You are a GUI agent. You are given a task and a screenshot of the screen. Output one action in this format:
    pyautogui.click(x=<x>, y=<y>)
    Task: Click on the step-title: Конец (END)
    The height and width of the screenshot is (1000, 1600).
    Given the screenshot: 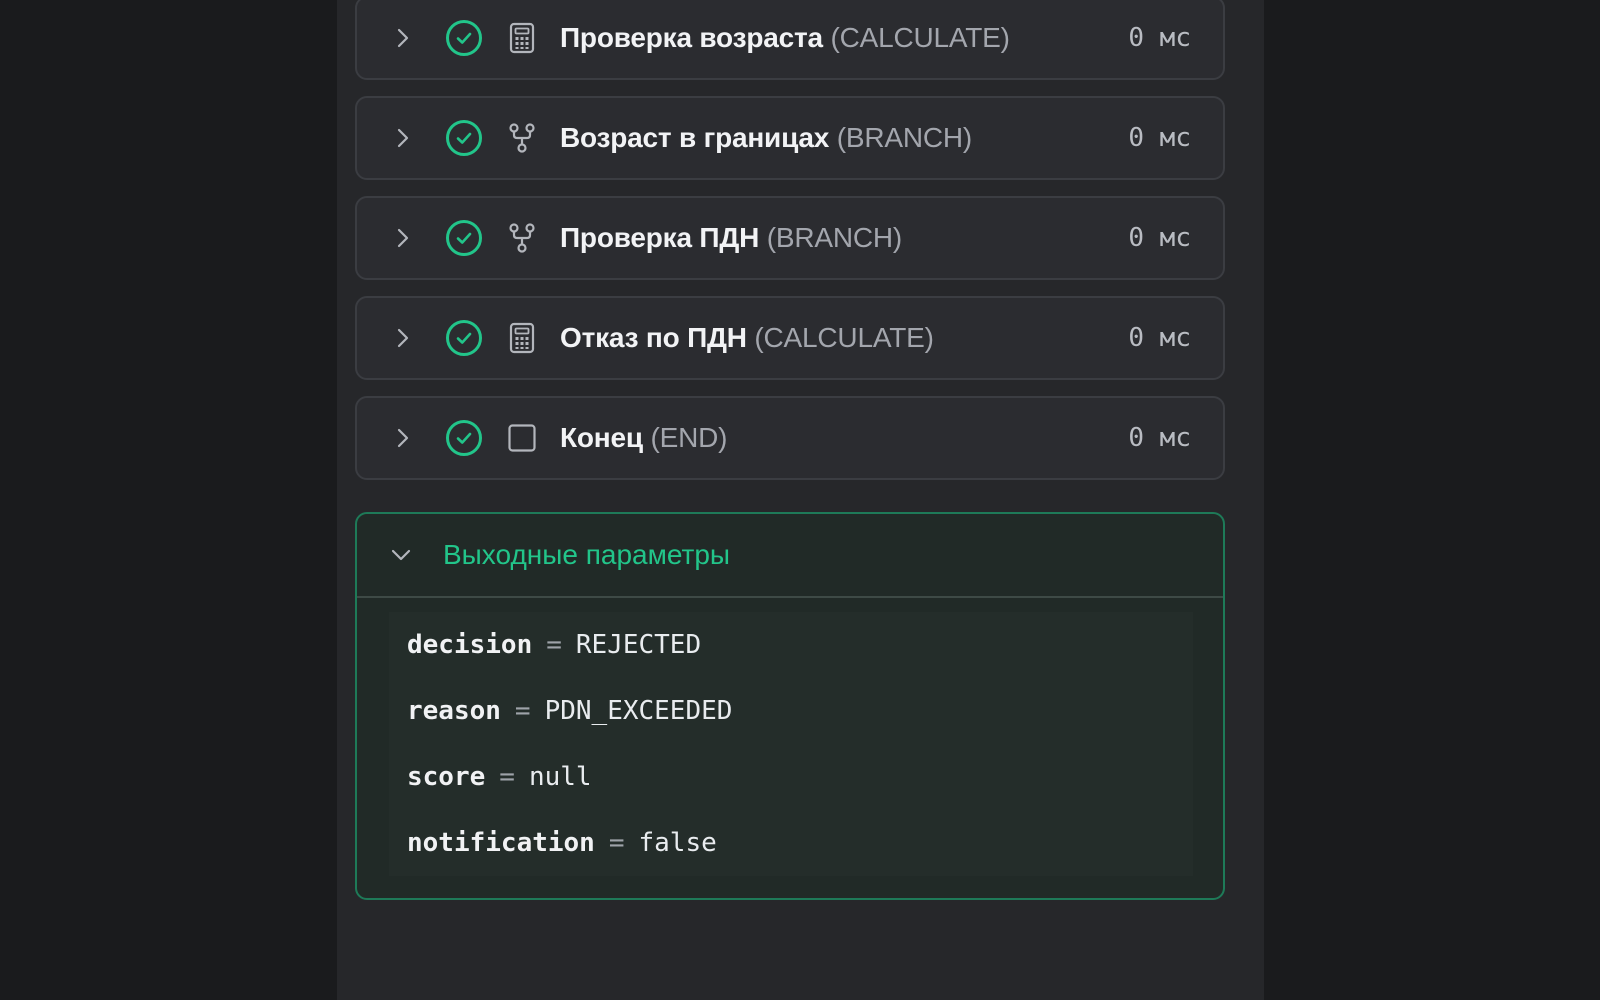 What is the action you would take?
    pyautogui.click(x=643, y=438)
    